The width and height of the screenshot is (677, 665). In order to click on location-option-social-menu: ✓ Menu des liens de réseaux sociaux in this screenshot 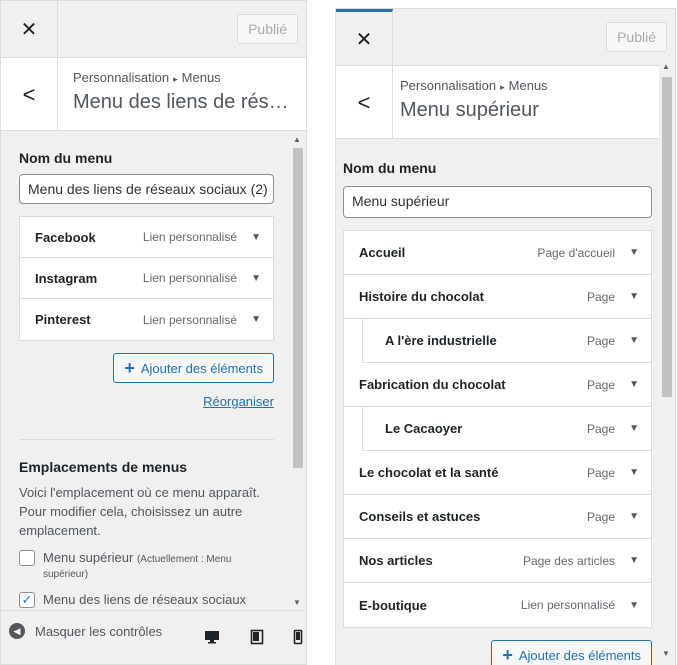, I will do `click(146, 600)`.